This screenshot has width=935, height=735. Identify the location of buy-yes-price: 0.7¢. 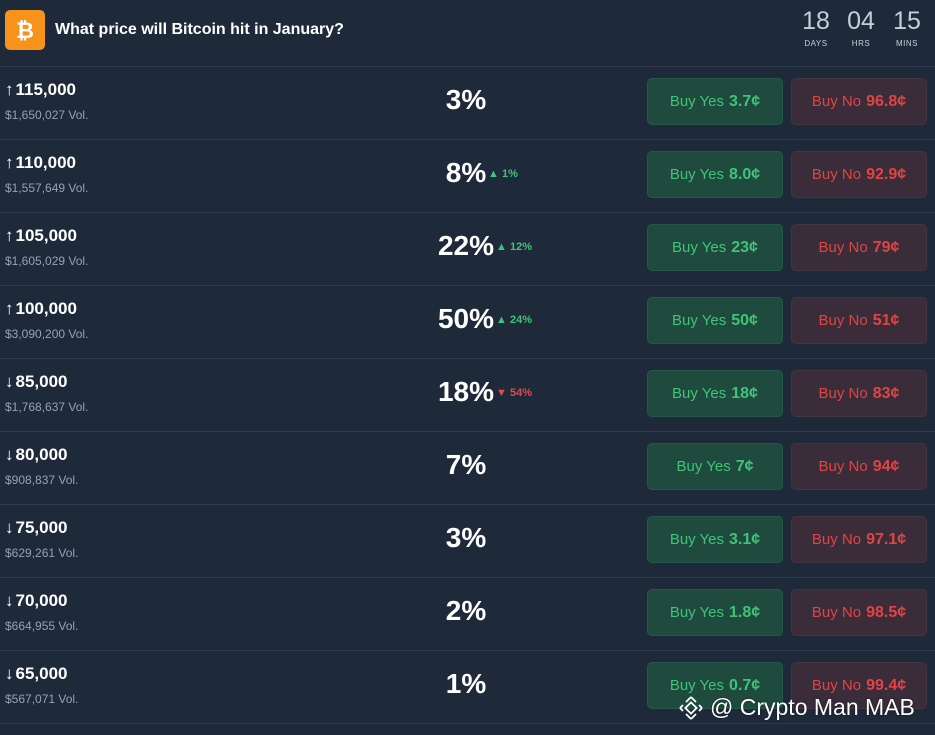
(745, 685).